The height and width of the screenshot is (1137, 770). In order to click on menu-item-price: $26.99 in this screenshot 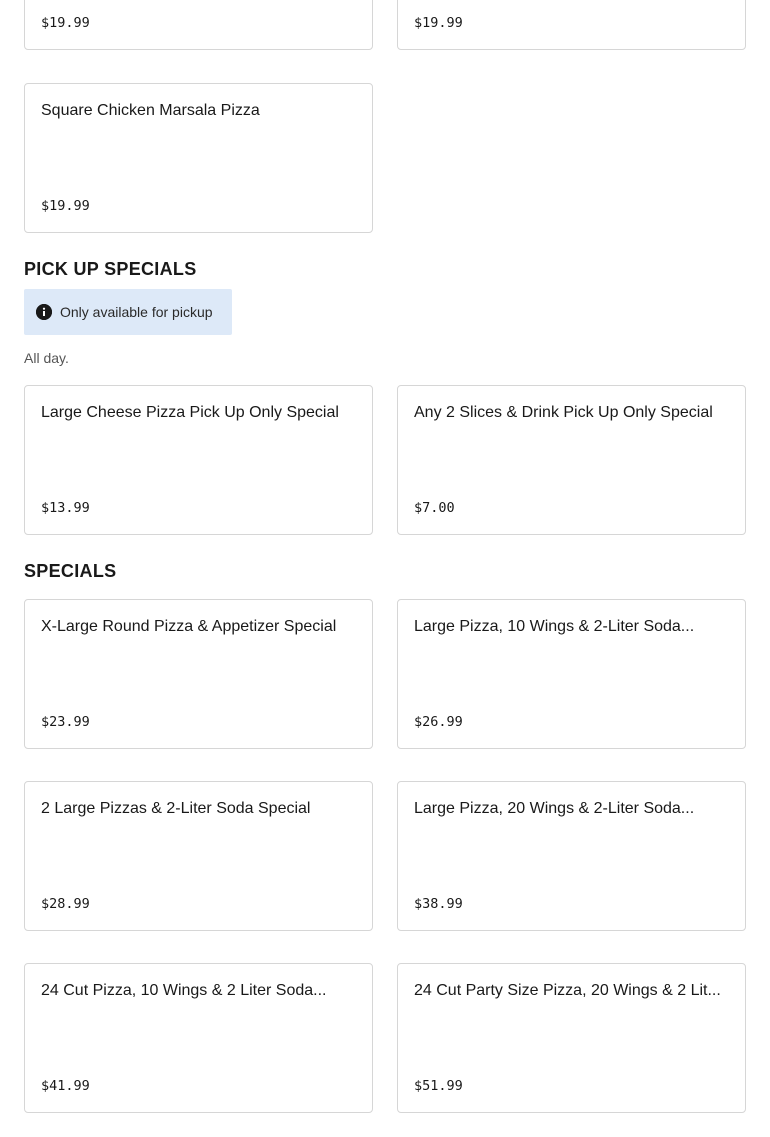, I will do `click(438, 722)`.